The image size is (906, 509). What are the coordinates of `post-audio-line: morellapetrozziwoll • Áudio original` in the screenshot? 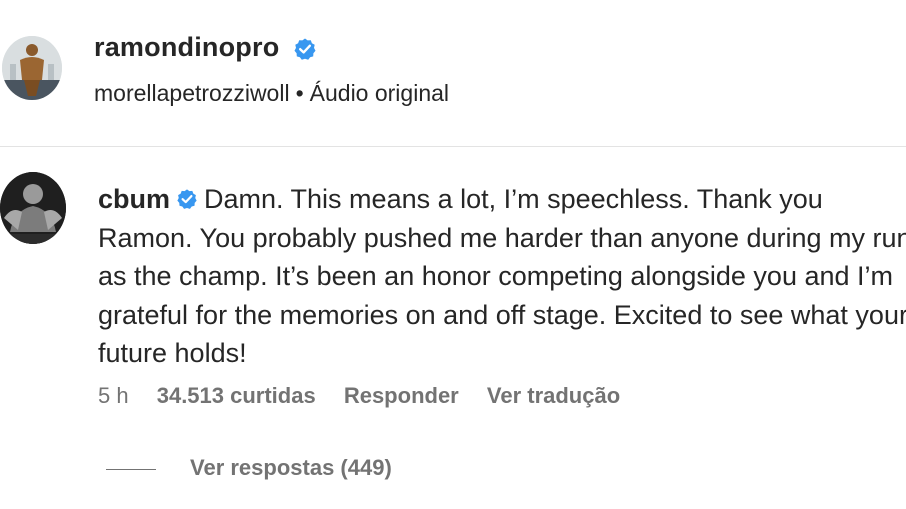 It's located at (271, 93).